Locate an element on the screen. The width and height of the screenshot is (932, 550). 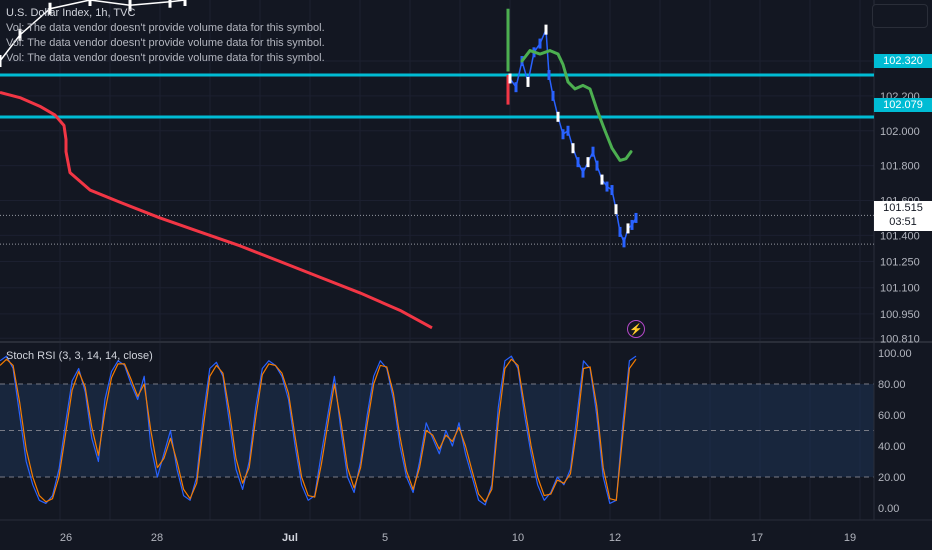
price-tick-6: 101.250 is located at coordinates (900, 263).